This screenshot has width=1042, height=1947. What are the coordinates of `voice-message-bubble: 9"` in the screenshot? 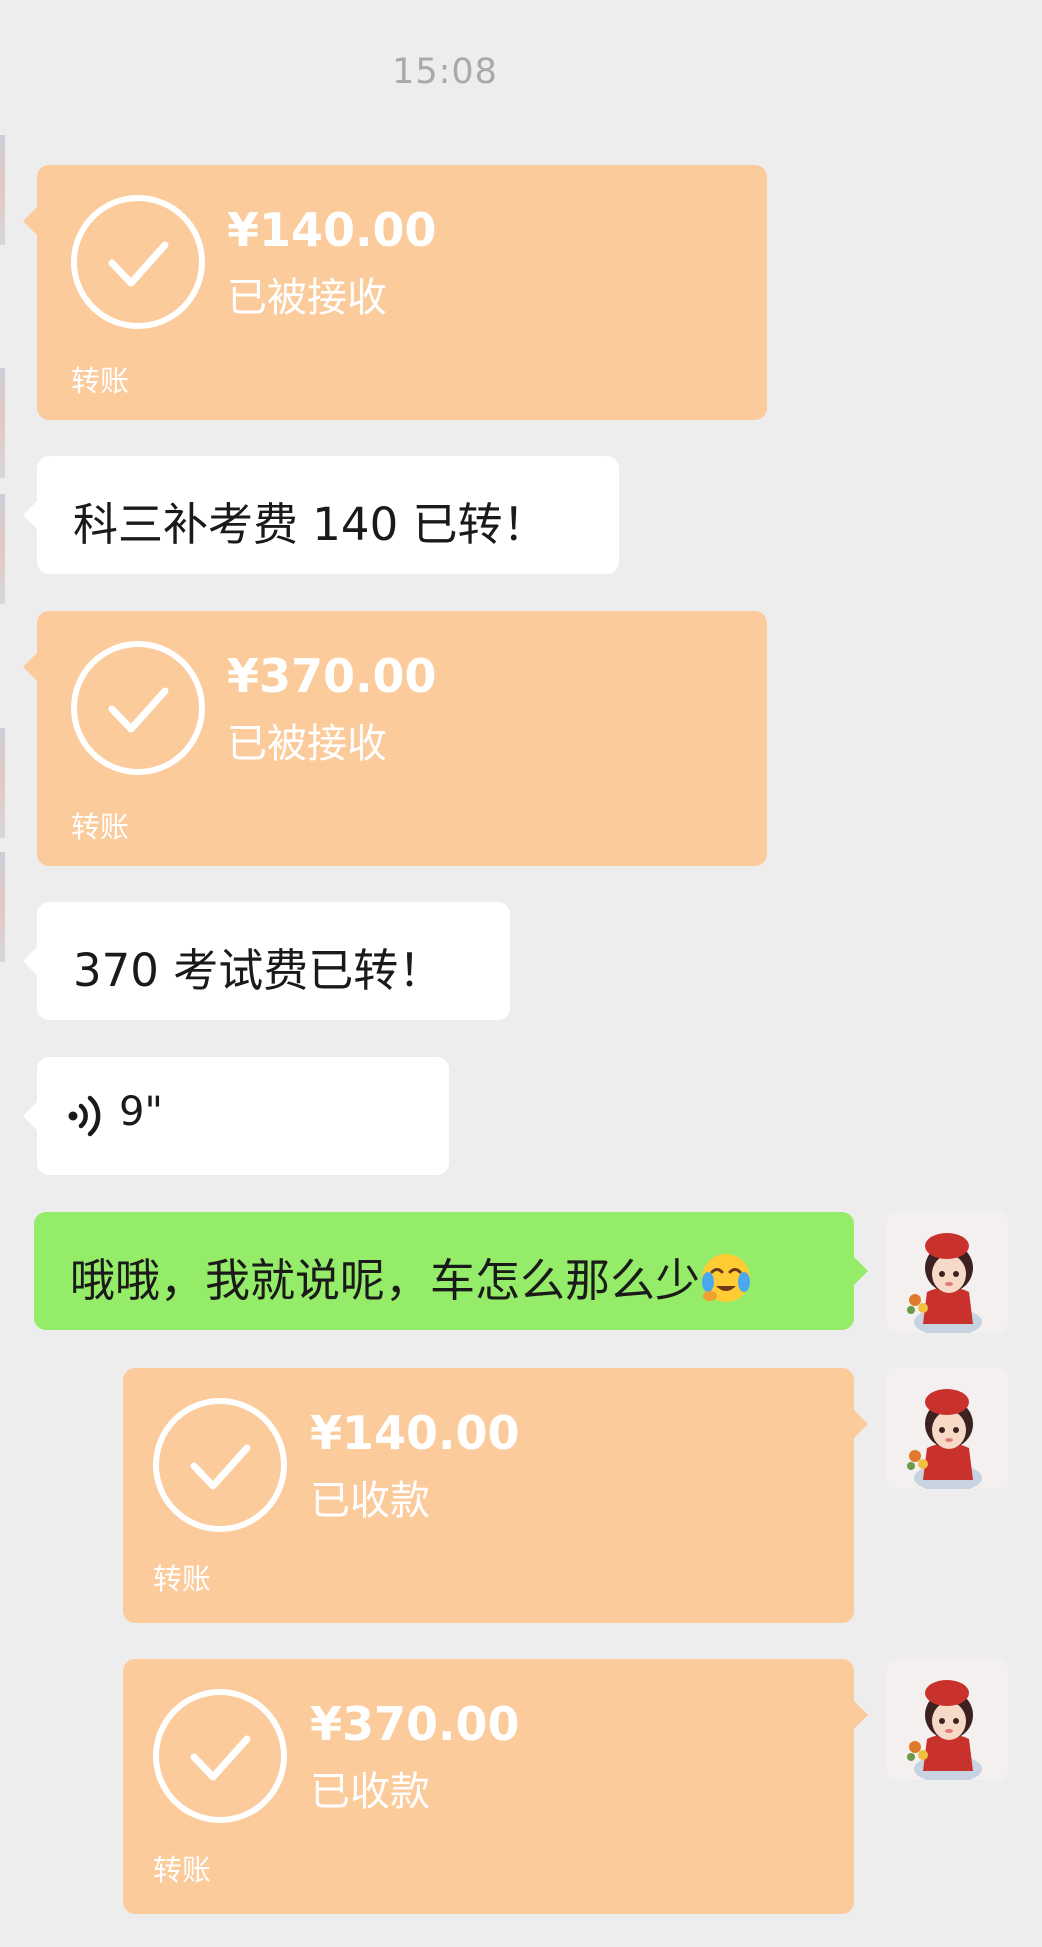 It's located at (236, 1116).